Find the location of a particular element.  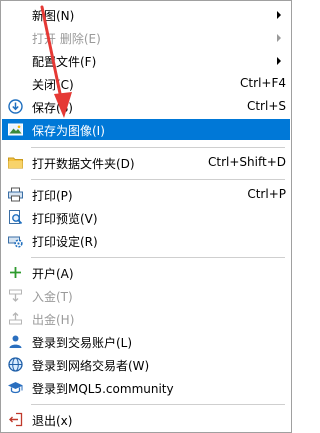

plus-icon is located at coordinates (15, 272).